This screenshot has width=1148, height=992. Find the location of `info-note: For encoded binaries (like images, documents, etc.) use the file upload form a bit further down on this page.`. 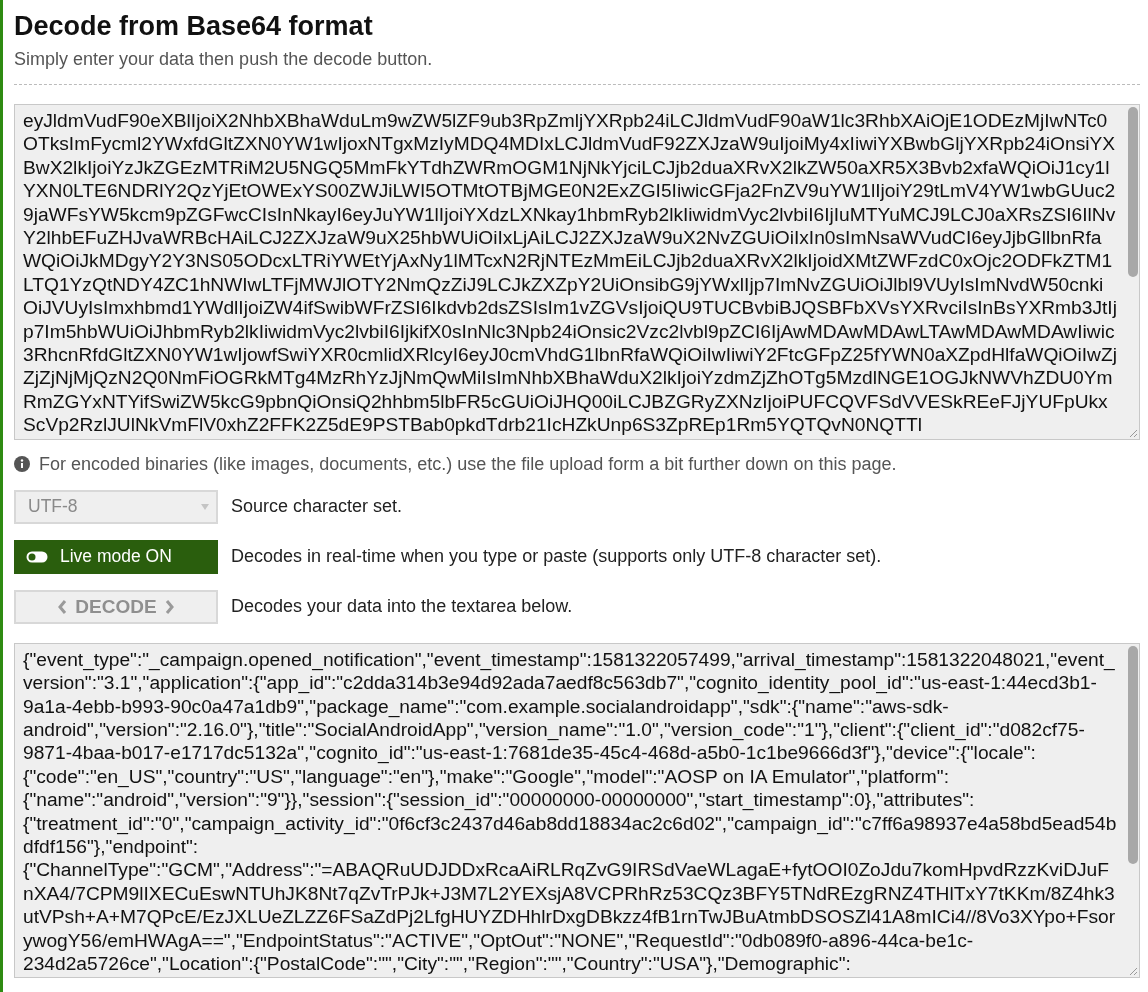

info-note: For encoded binaries (like images, documents, etc.) use the file upload form a bit further down on this page. is located at coordinates (468, 464).